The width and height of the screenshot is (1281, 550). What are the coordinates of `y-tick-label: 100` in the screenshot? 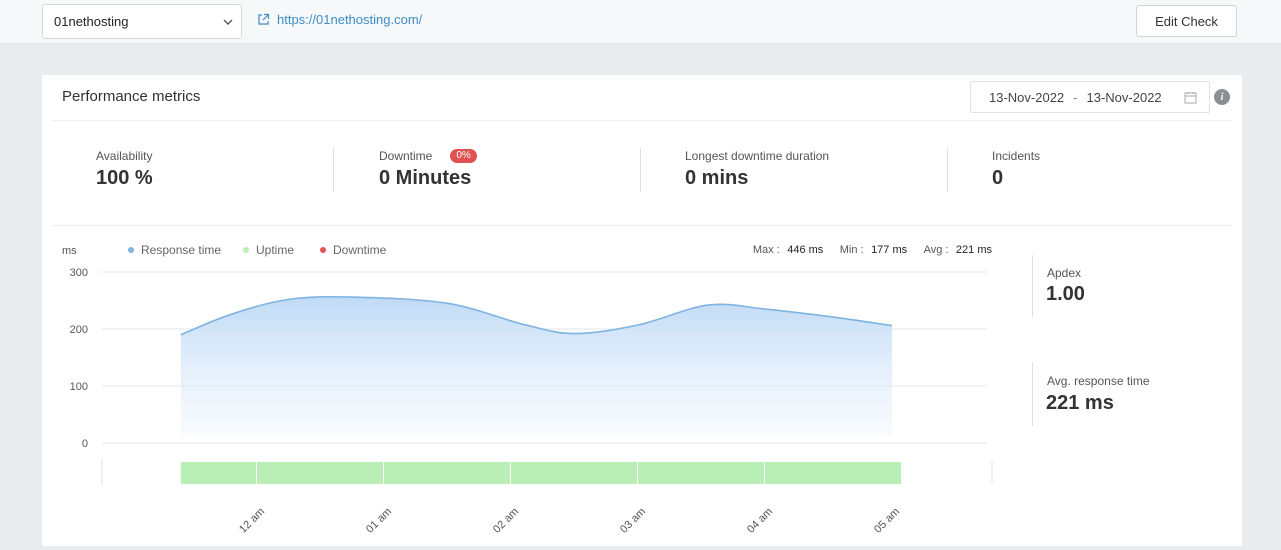 It's located at (79, 387).